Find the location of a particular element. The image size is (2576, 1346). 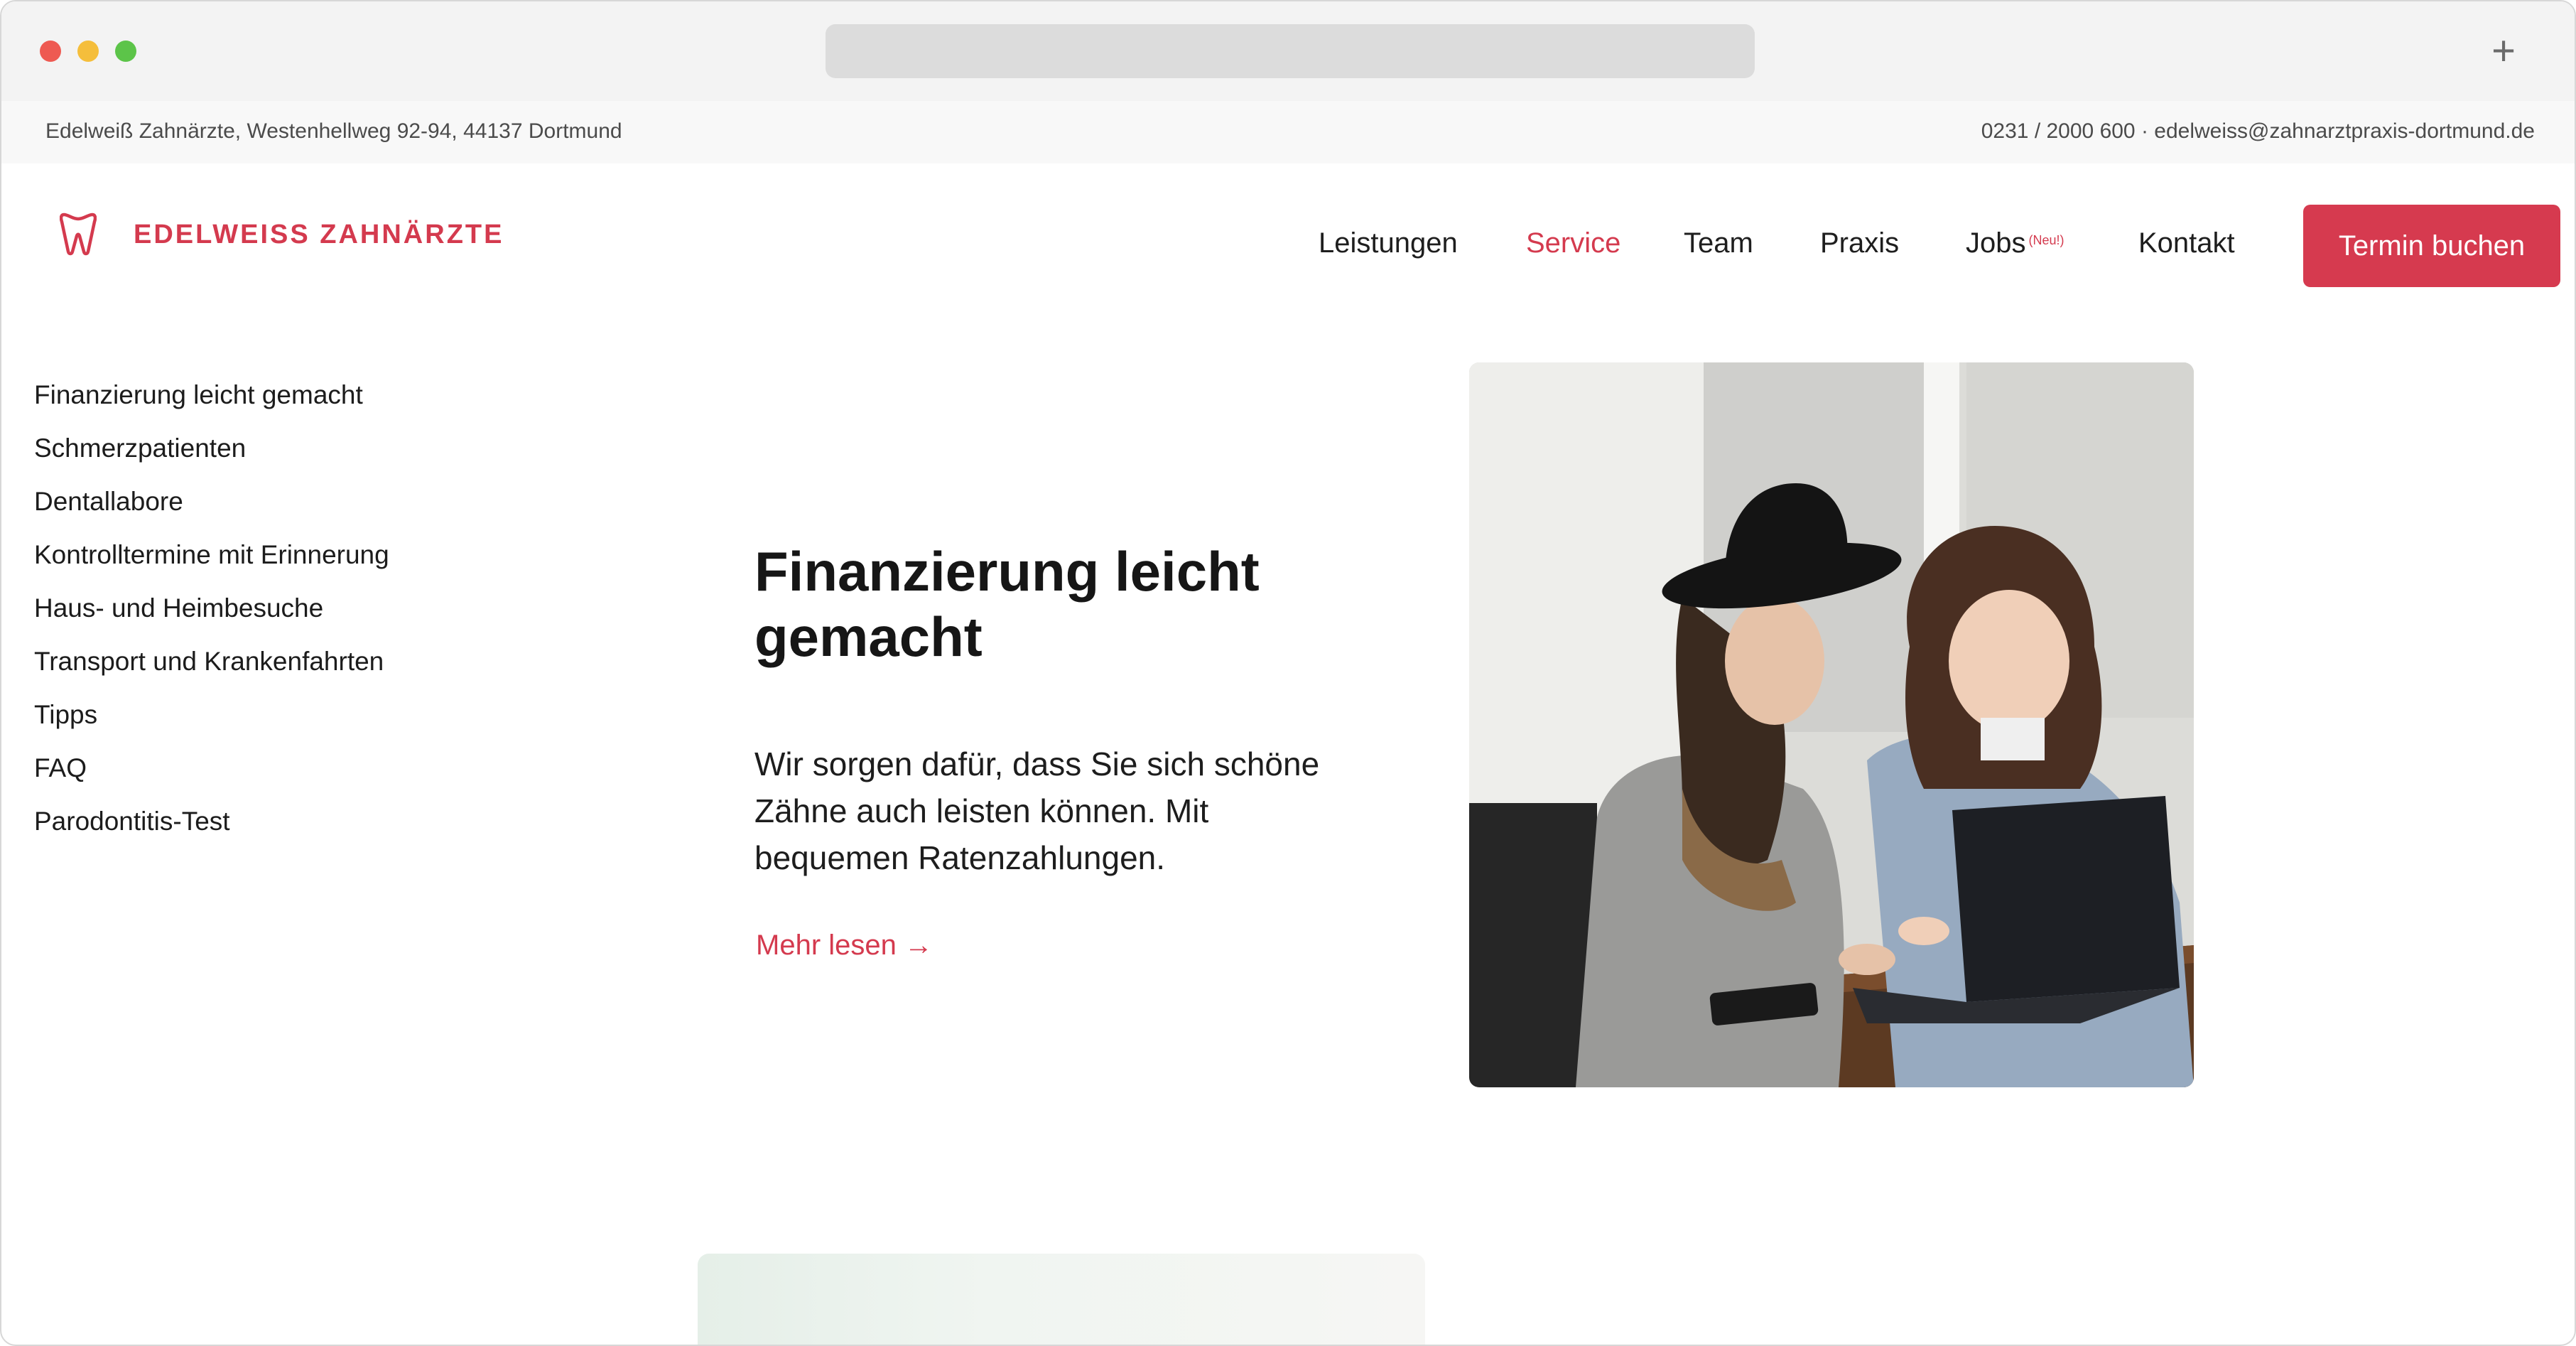

nav-team: Team is located at coordinates (1718, 243).